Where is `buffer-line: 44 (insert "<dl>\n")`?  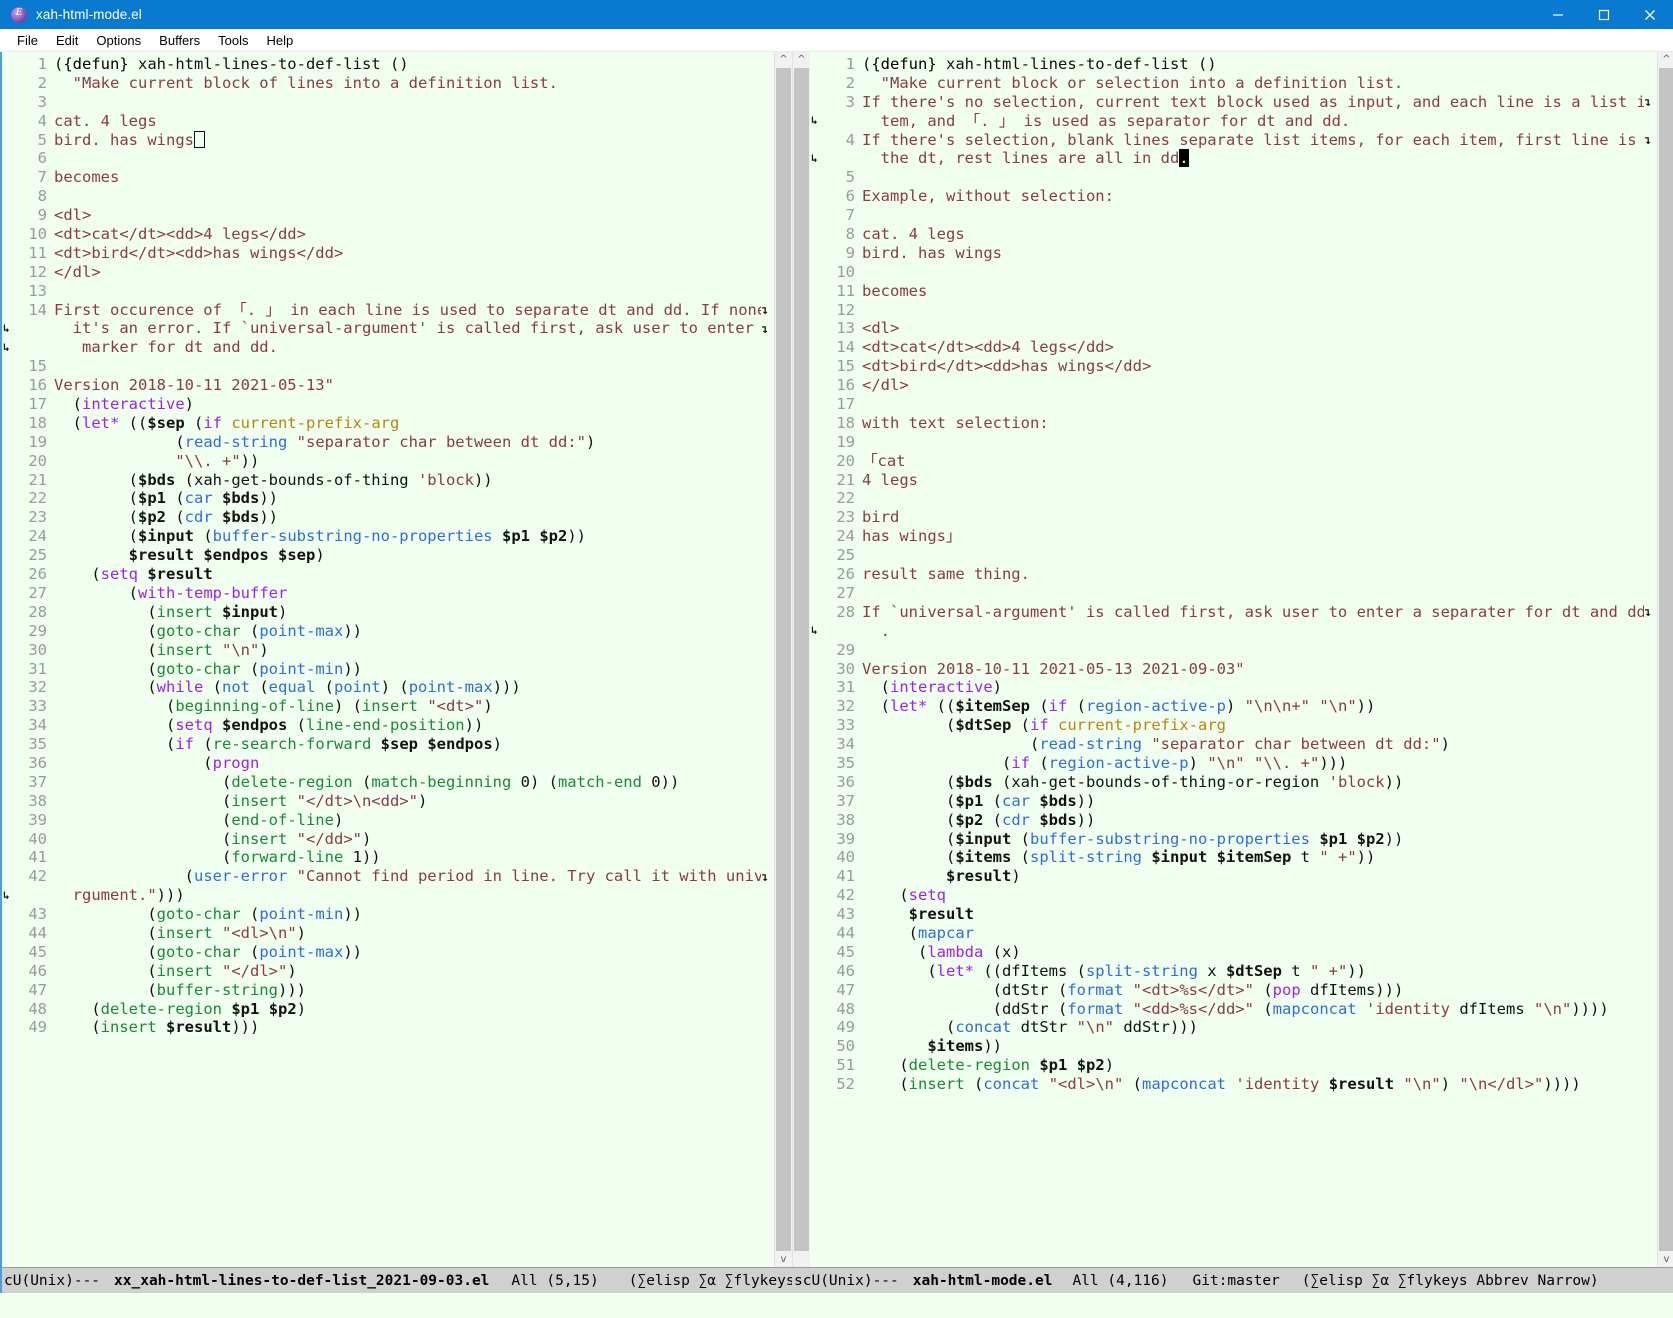 buffer-line: 44 (insert "<dl>\n") is located at coordinates (387, 933).